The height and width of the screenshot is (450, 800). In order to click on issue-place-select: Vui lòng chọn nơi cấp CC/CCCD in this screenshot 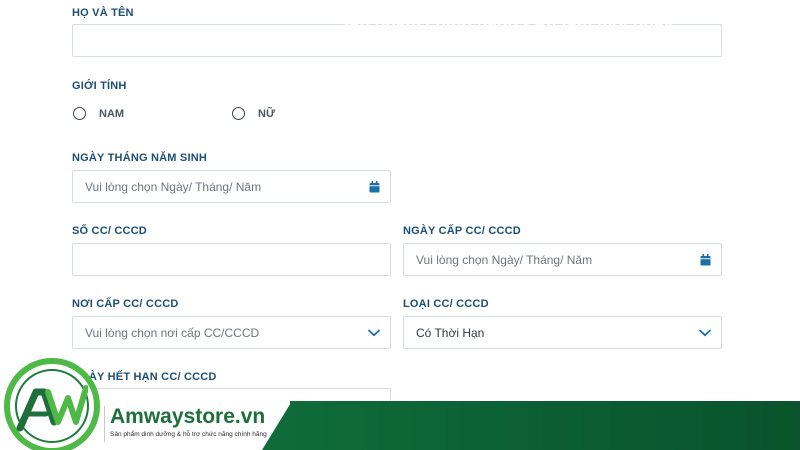, I will do `click(231, 332)`.